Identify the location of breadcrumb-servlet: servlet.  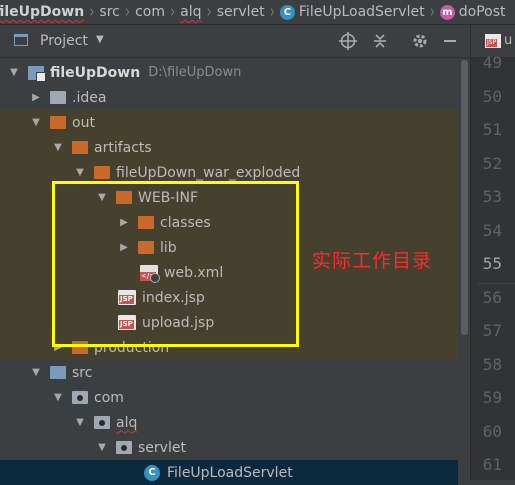
(241, 12).